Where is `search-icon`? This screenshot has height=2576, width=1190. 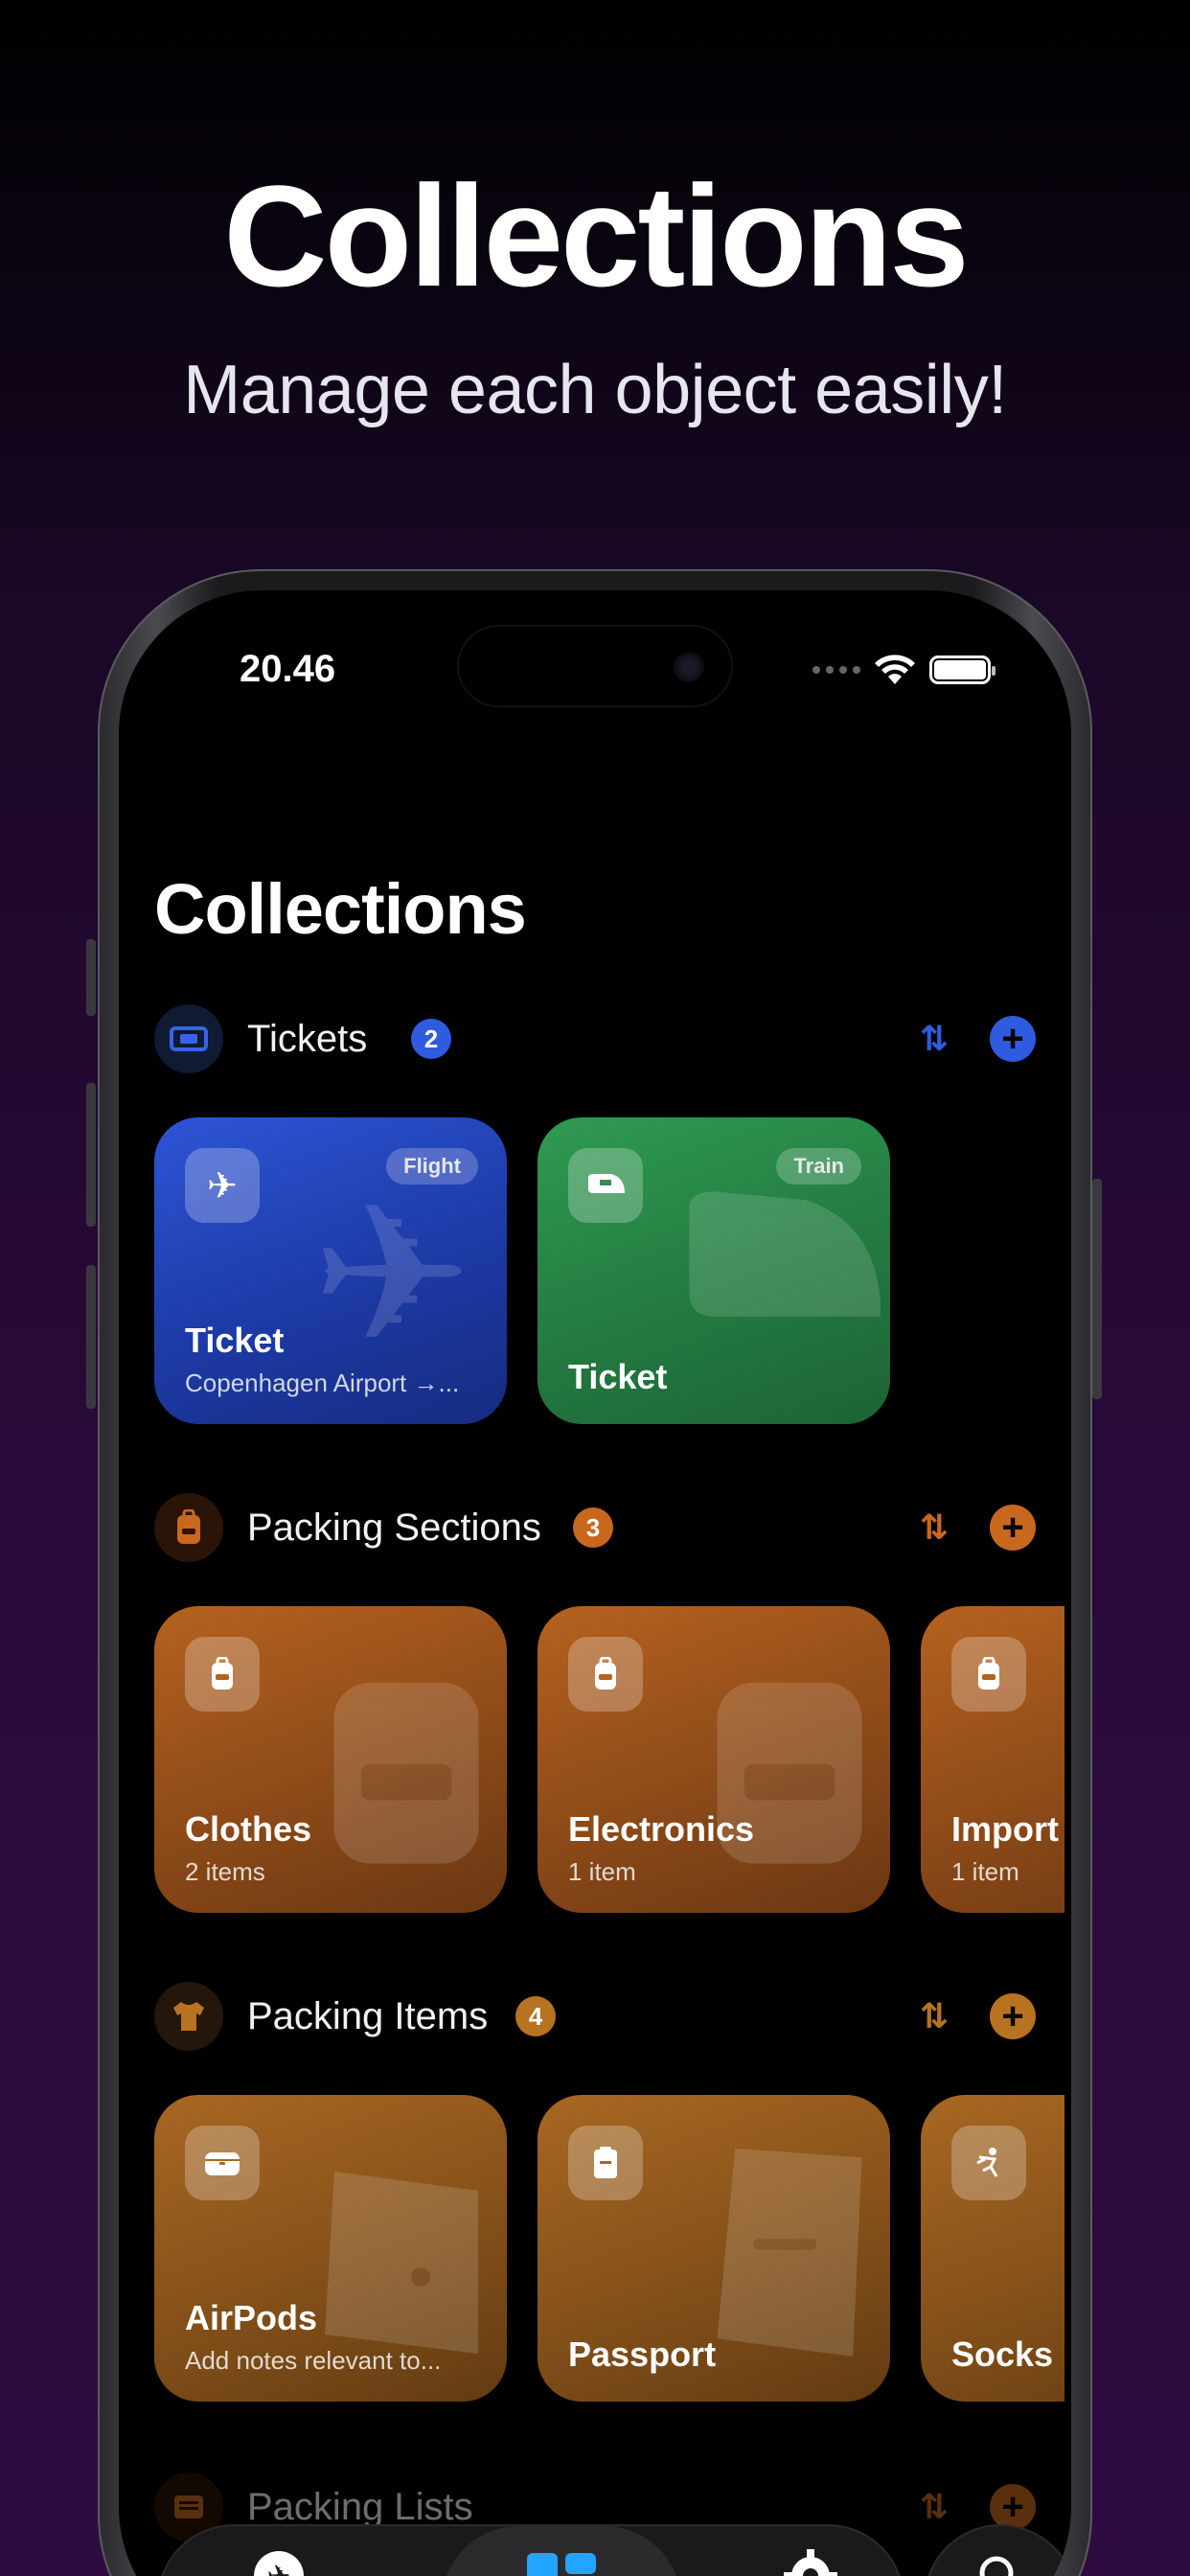
search-icon is located at coordinates (1000, 2564).